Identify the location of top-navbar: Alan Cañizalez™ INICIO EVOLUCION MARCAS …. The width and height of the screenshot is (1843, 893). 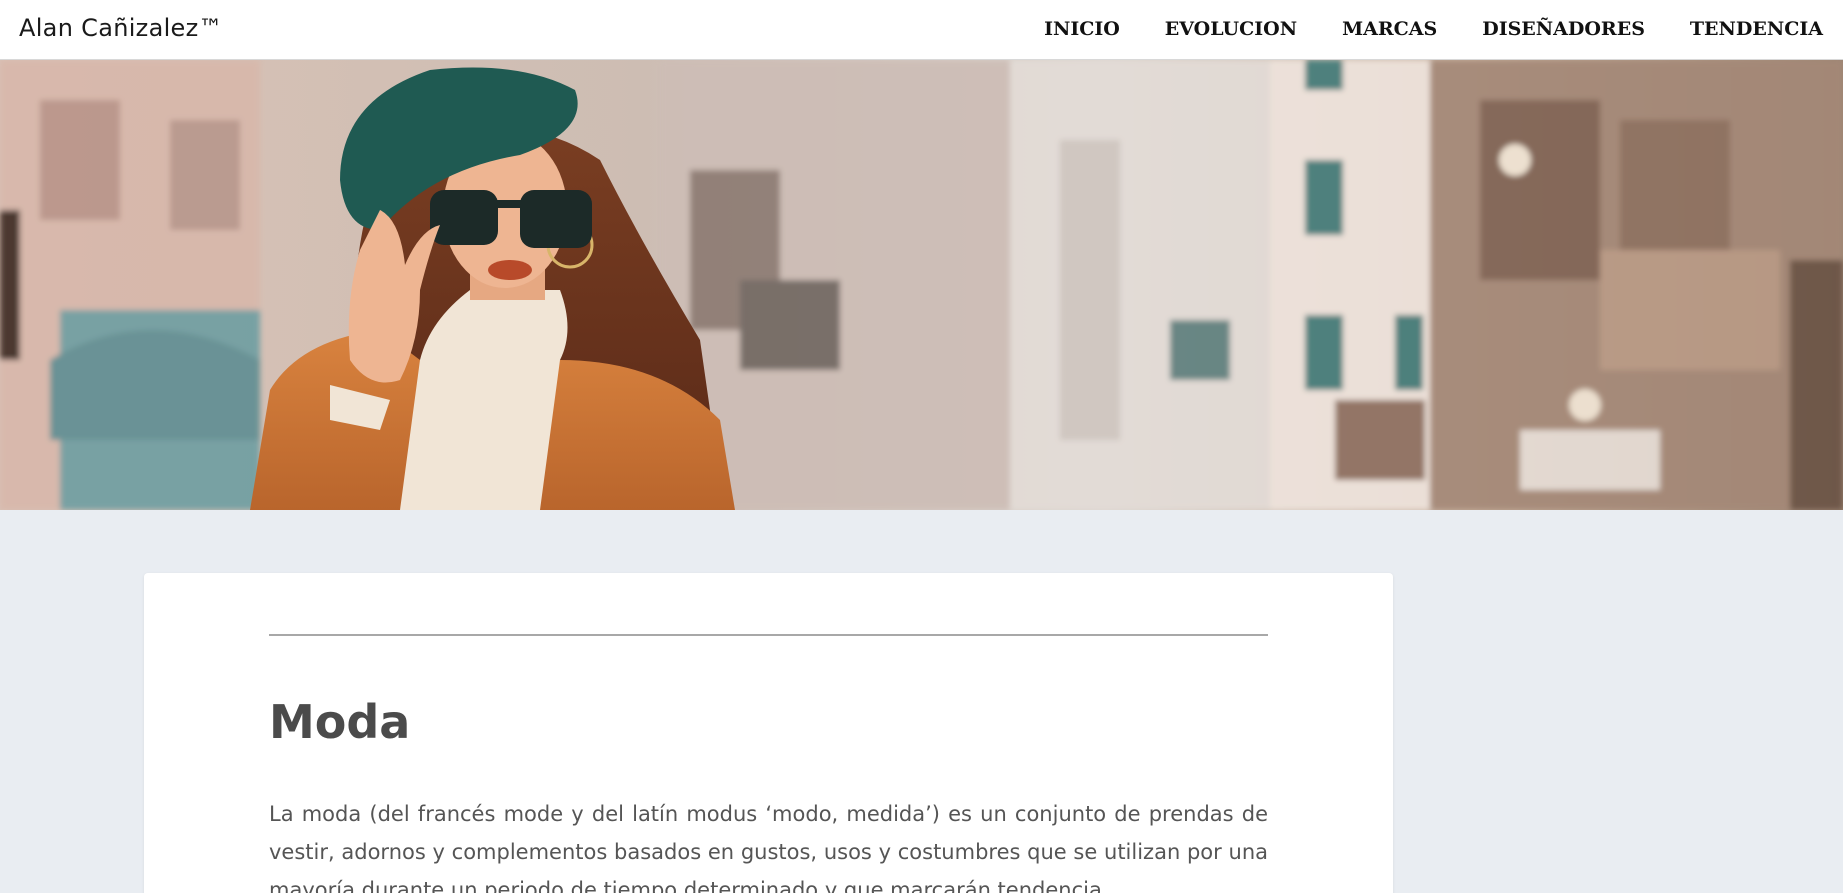
(921, 30).